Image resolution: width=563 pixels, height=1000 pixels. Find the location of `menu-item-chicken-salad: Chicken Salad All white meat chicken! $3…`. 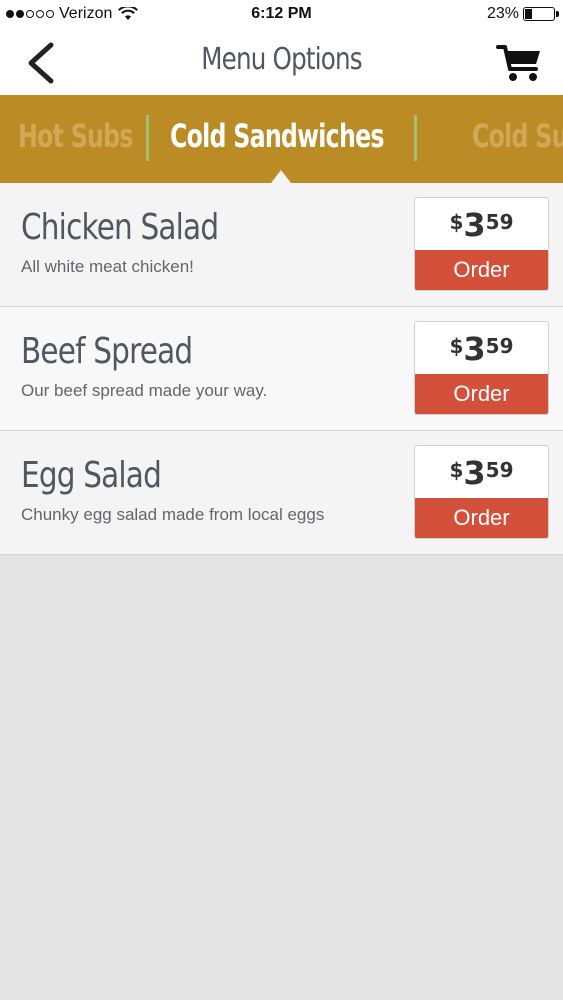

menu-item-chicken-salad: Chicken Salad All white meat chicken! $3… is located at coordinates (281, 245).